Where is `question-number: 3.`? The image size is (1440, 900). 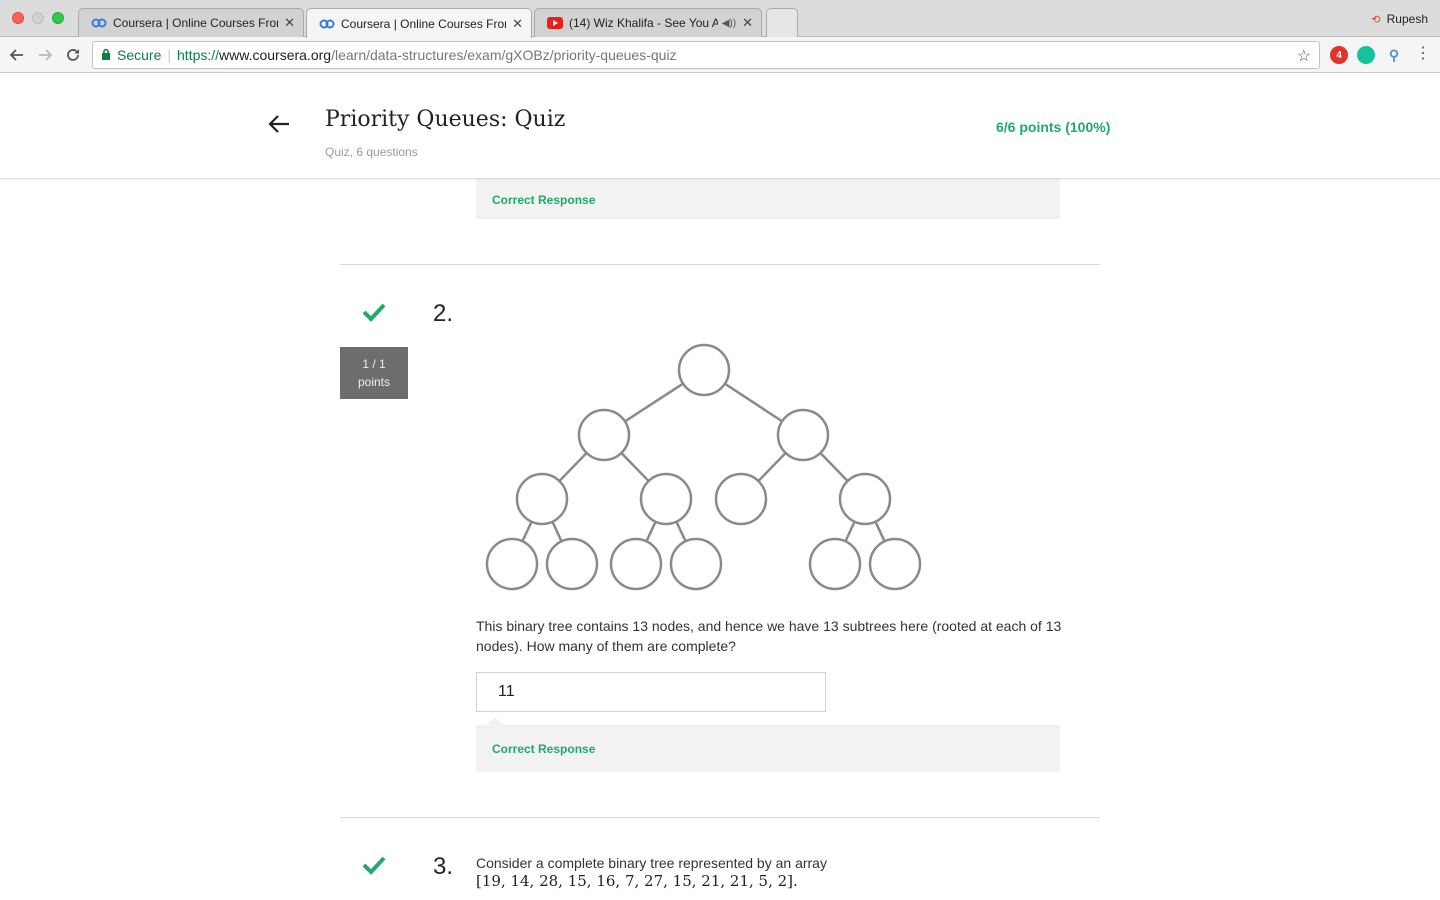
question-number: 3. is located at coordinates (443, 866).